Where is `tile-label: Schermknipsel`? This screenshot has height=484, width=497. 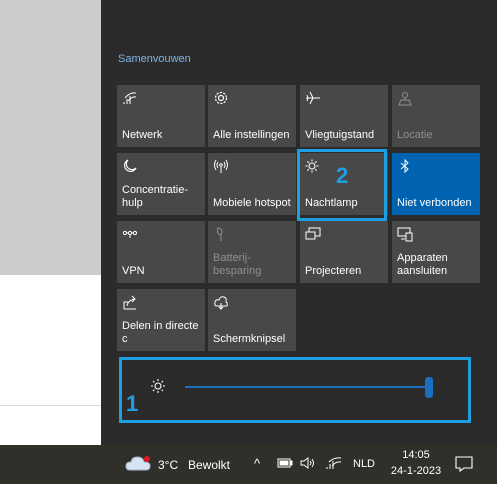 tile-label: Schermknipsel is located at coordinates (249, 339).